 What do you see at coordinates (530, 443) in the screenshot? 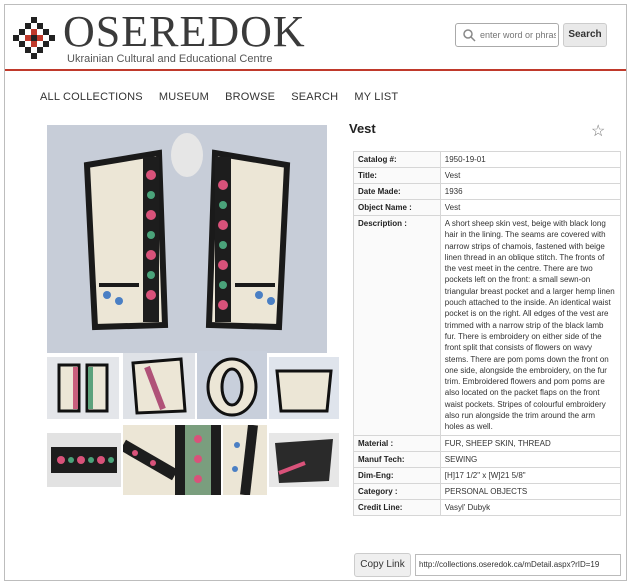
I see `field-value: FUR, SHEEP SKIN, THREAD` at bounding box center [530, 443].